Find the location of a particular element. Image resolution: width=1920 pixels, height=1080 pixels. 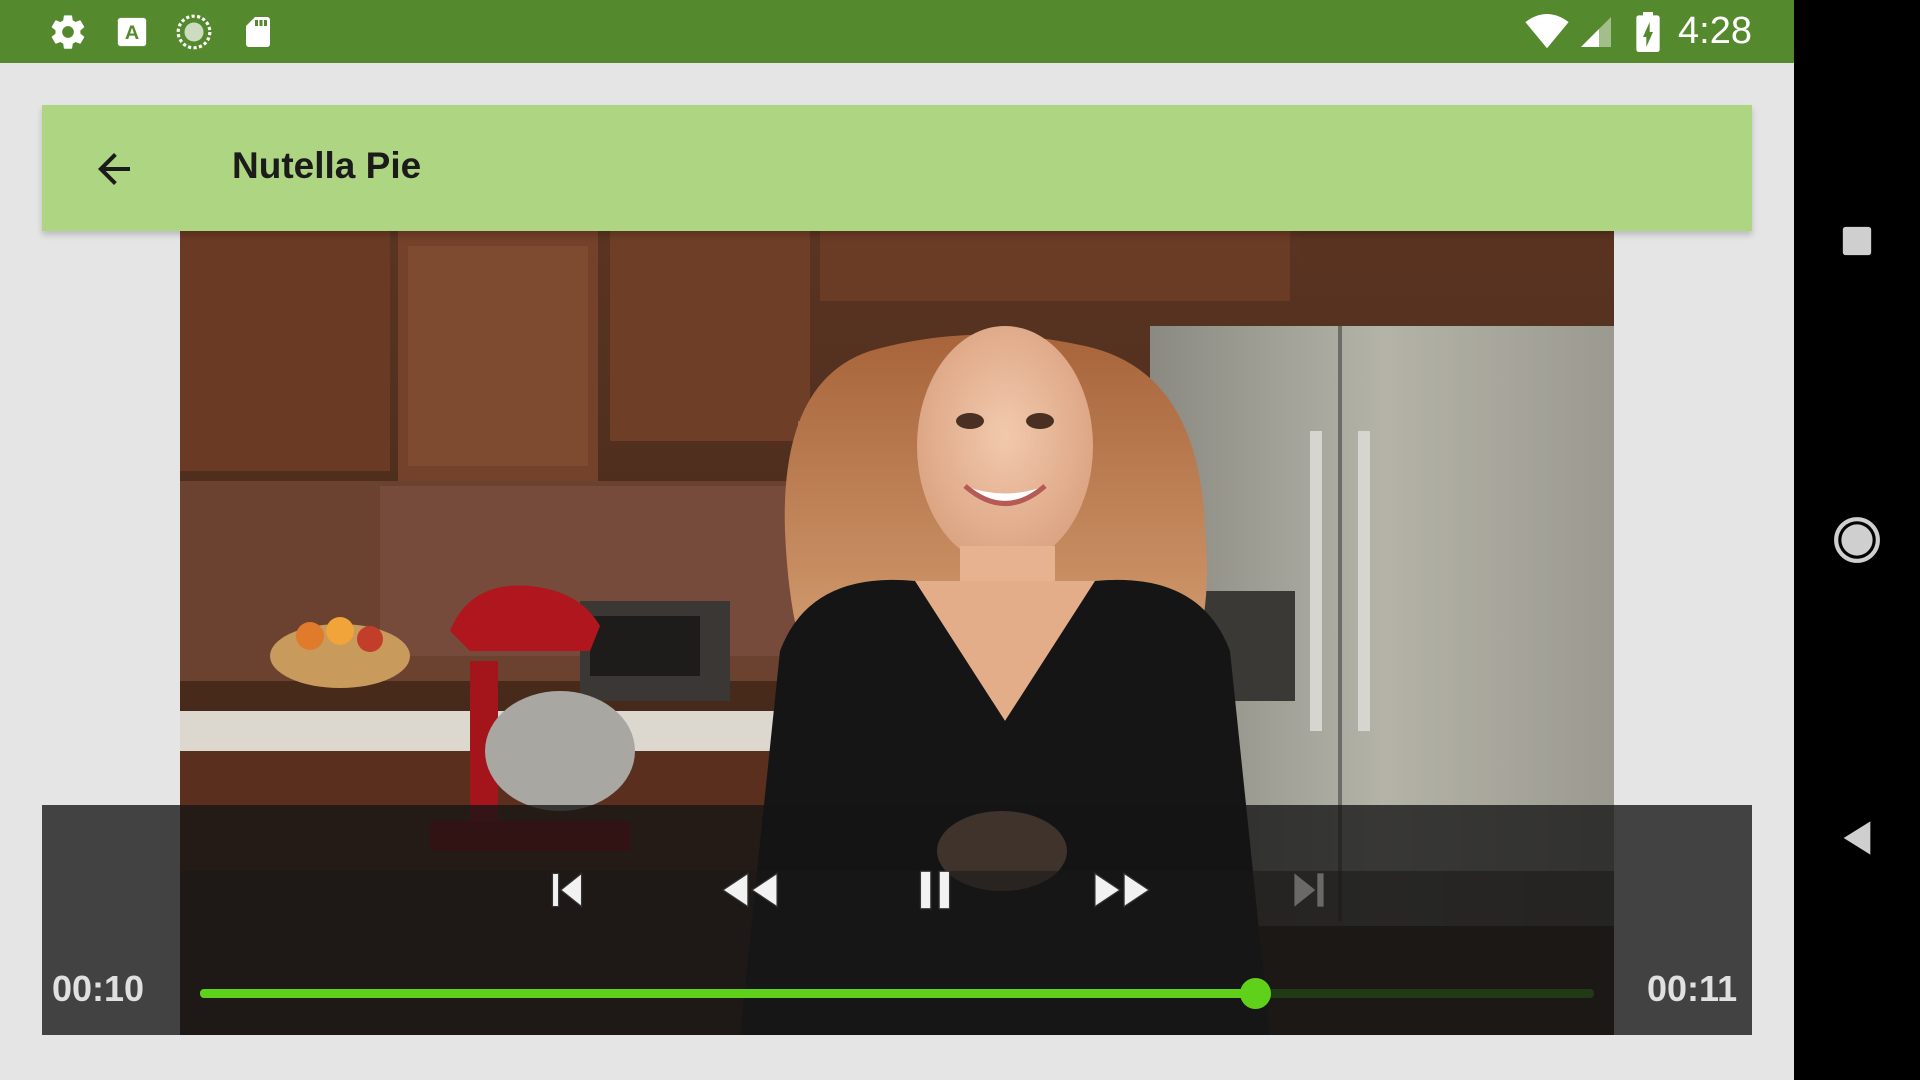

toolbar: Nutella Pie is located at coordinates (897, 168).